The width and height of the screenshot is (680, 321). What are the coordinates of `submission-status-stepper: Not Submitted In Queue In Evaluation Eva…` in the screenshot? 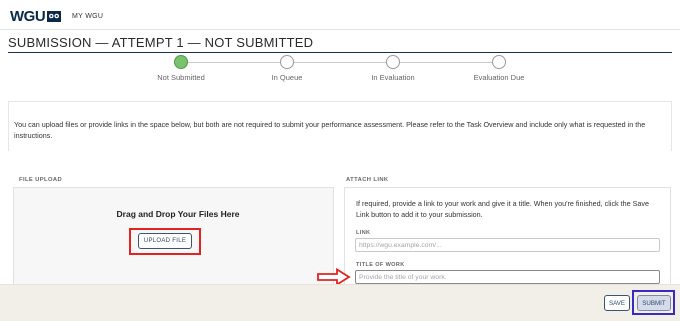 It's located at (340, 70).